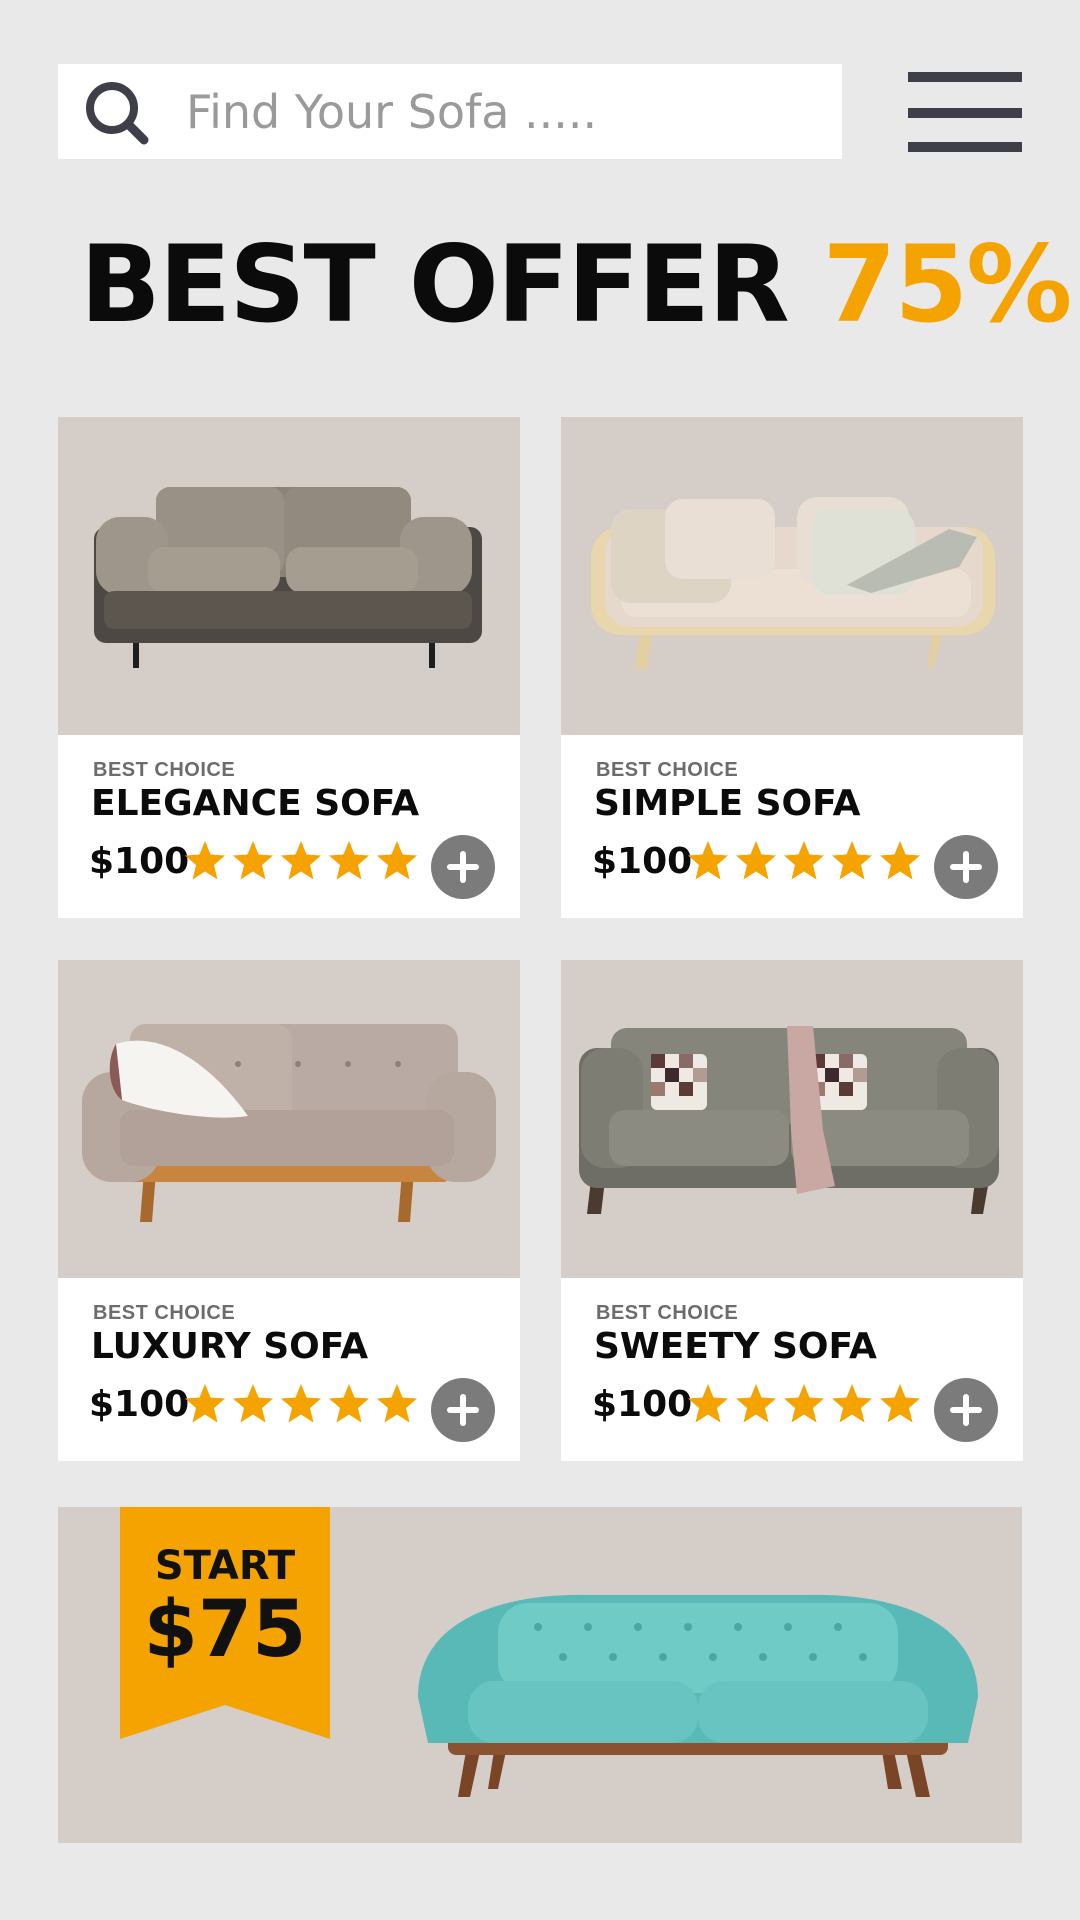 The height and width of the screenshot is (1920, 1080). I want to click on product-card: BEST CHOICE SWEETY SOFA $100, so click(792, 1210).